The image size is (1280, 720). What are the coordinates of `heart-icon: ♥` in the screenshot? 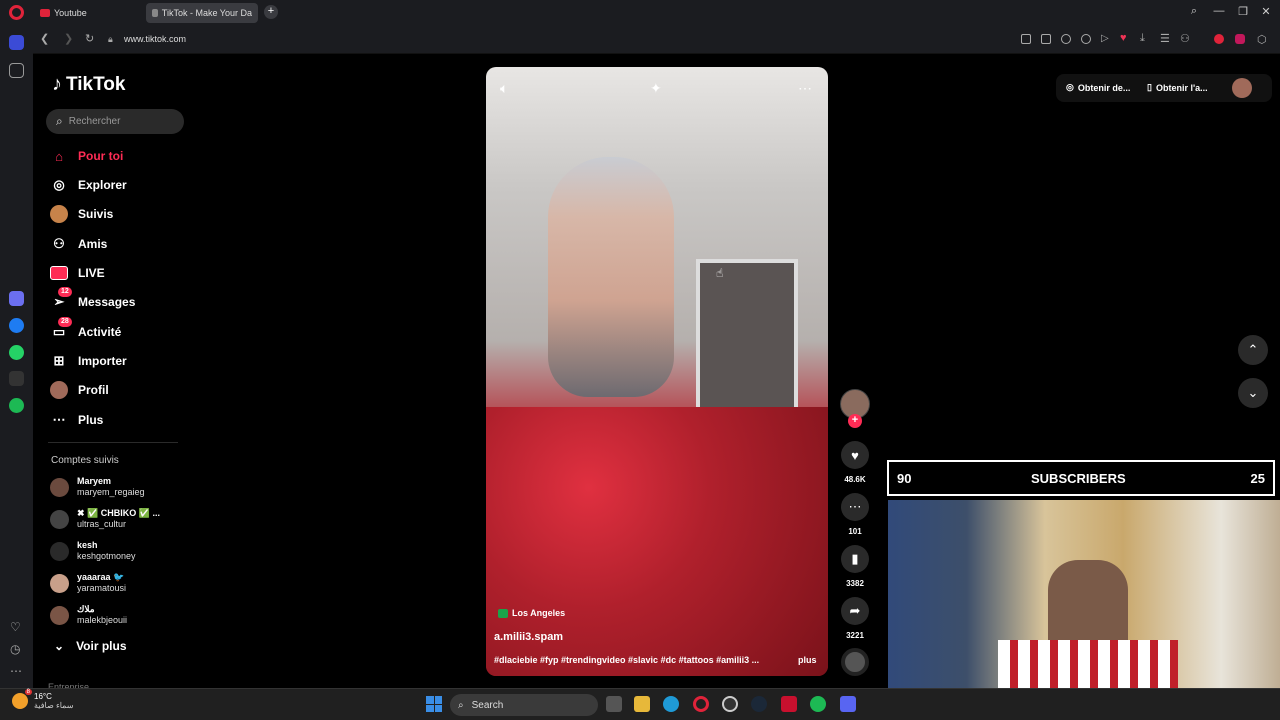 It's located at (1123, 38).